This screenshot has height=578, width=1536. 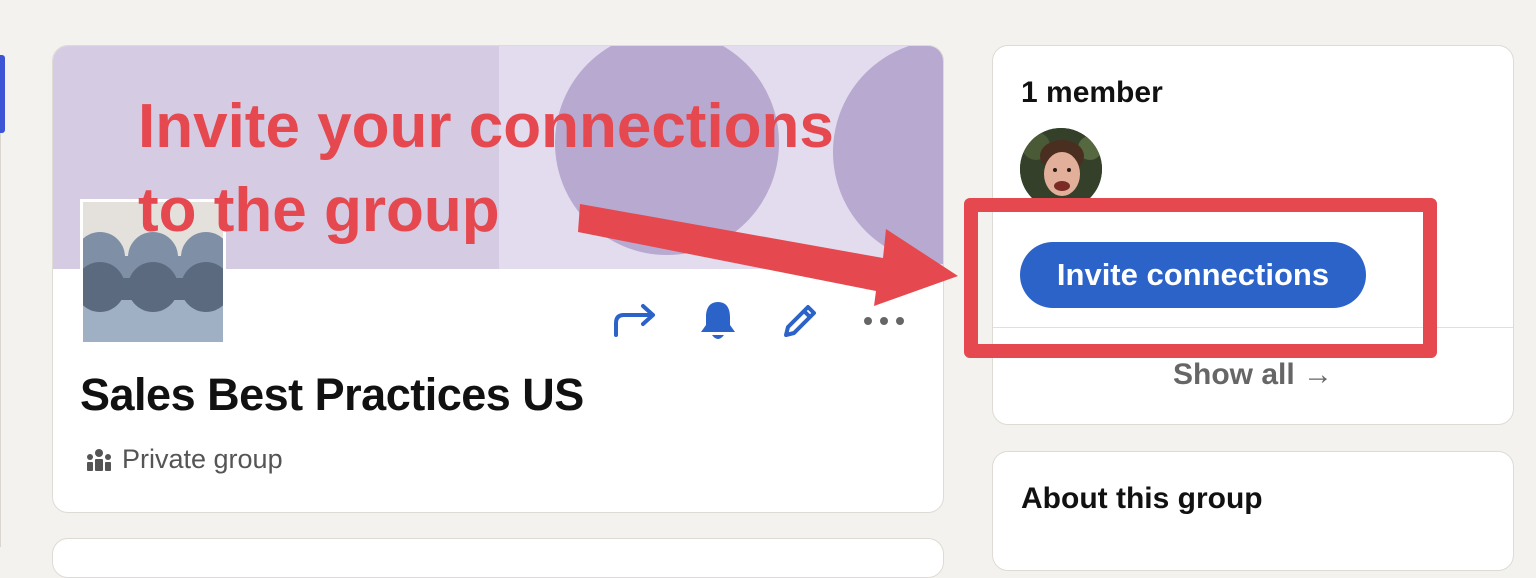 What do you see at coordinates (202, 459) in the screenshot?
I see `privacy-label: Private group` at bounding box center [202, 459].